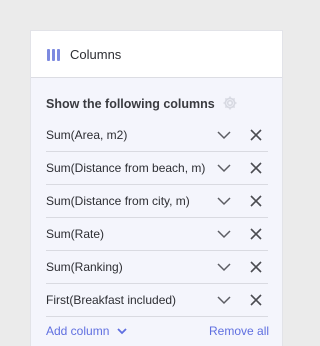 The width and height of the screenshot is (320, 346). I want to click on section-title: Show the following columns, so click(130, 104).